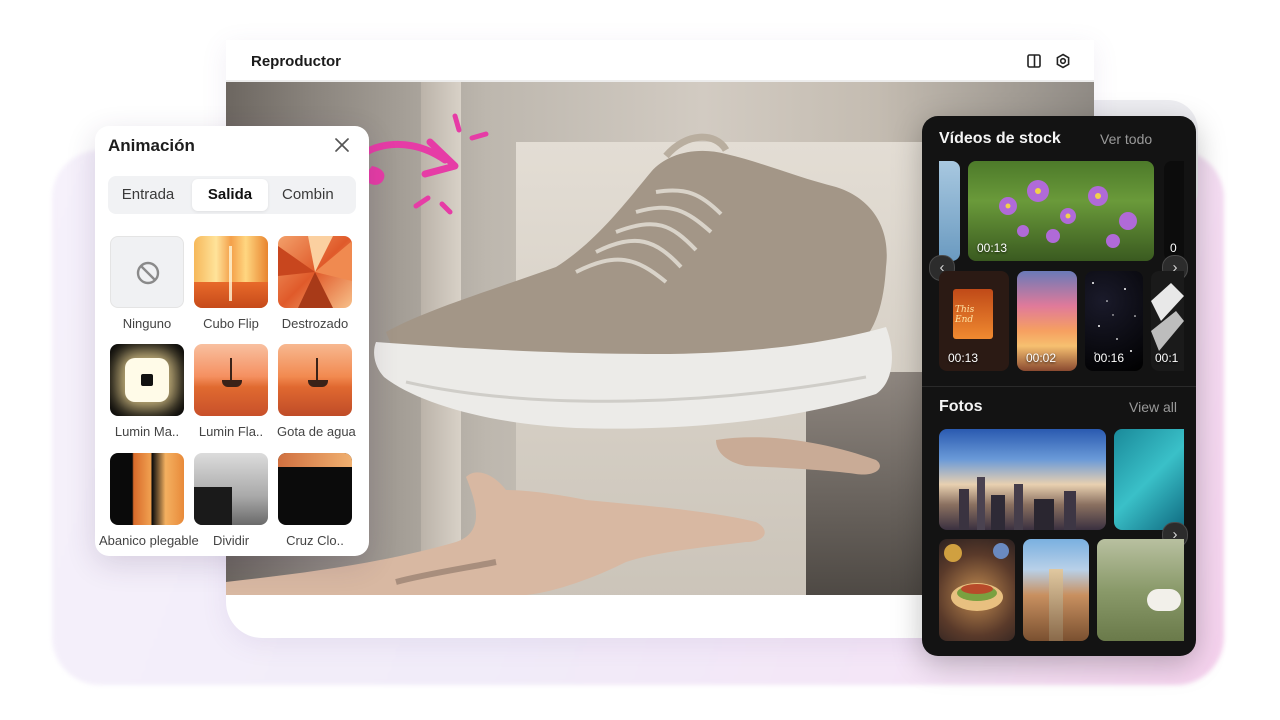 The image size is (1280, 720). I want to click on effect-cubo-flip: Cubo Flip, so click(231, 283).